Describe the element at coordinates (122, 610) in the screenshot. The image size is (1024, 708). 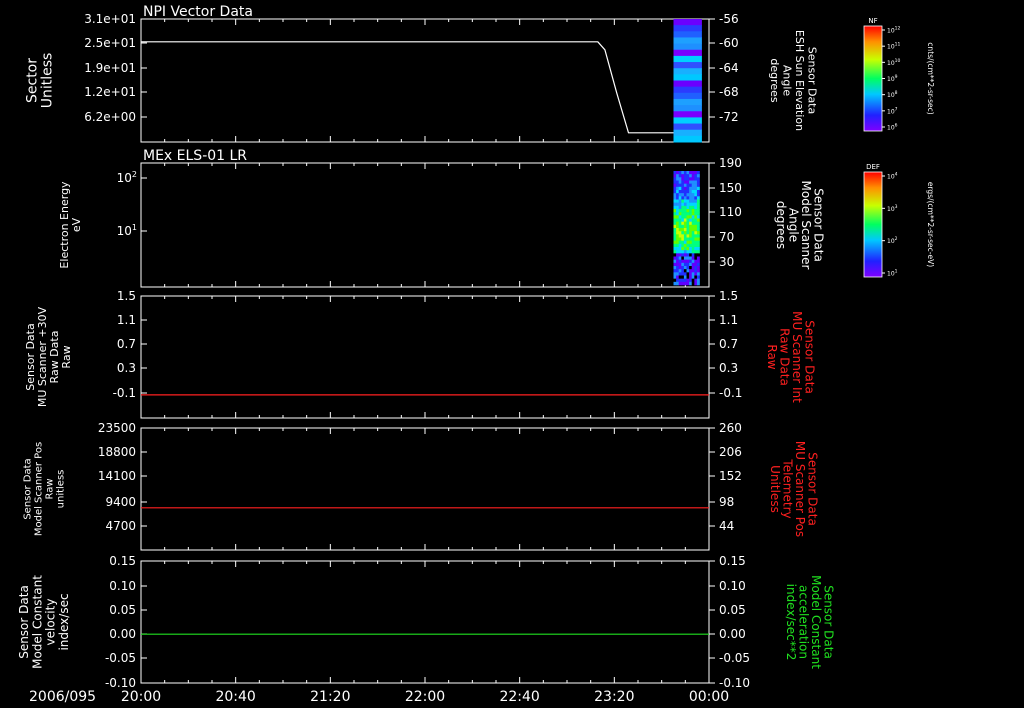
I see `left-tick-label: 0.05` at that location.